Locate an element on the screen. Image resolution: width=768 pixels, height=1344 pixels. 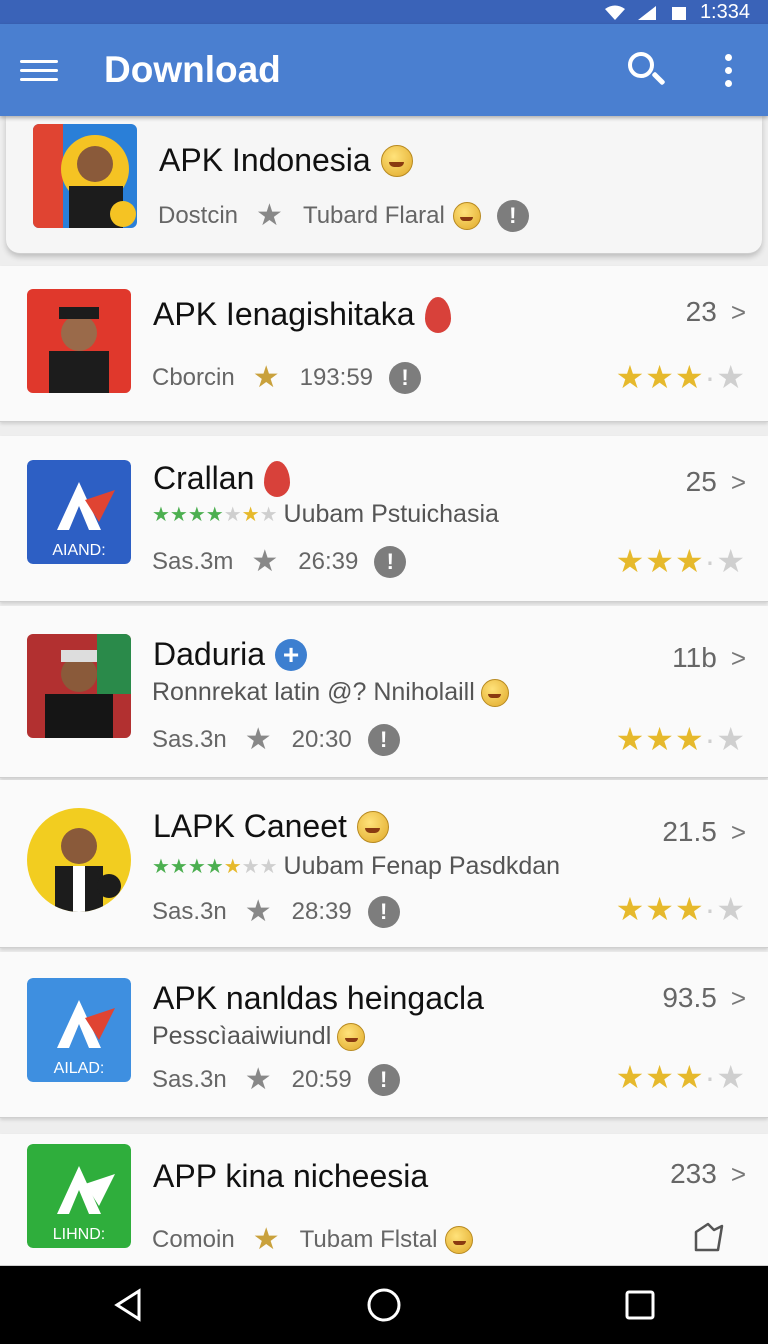
menu-button is located at coordinates (40, 70).